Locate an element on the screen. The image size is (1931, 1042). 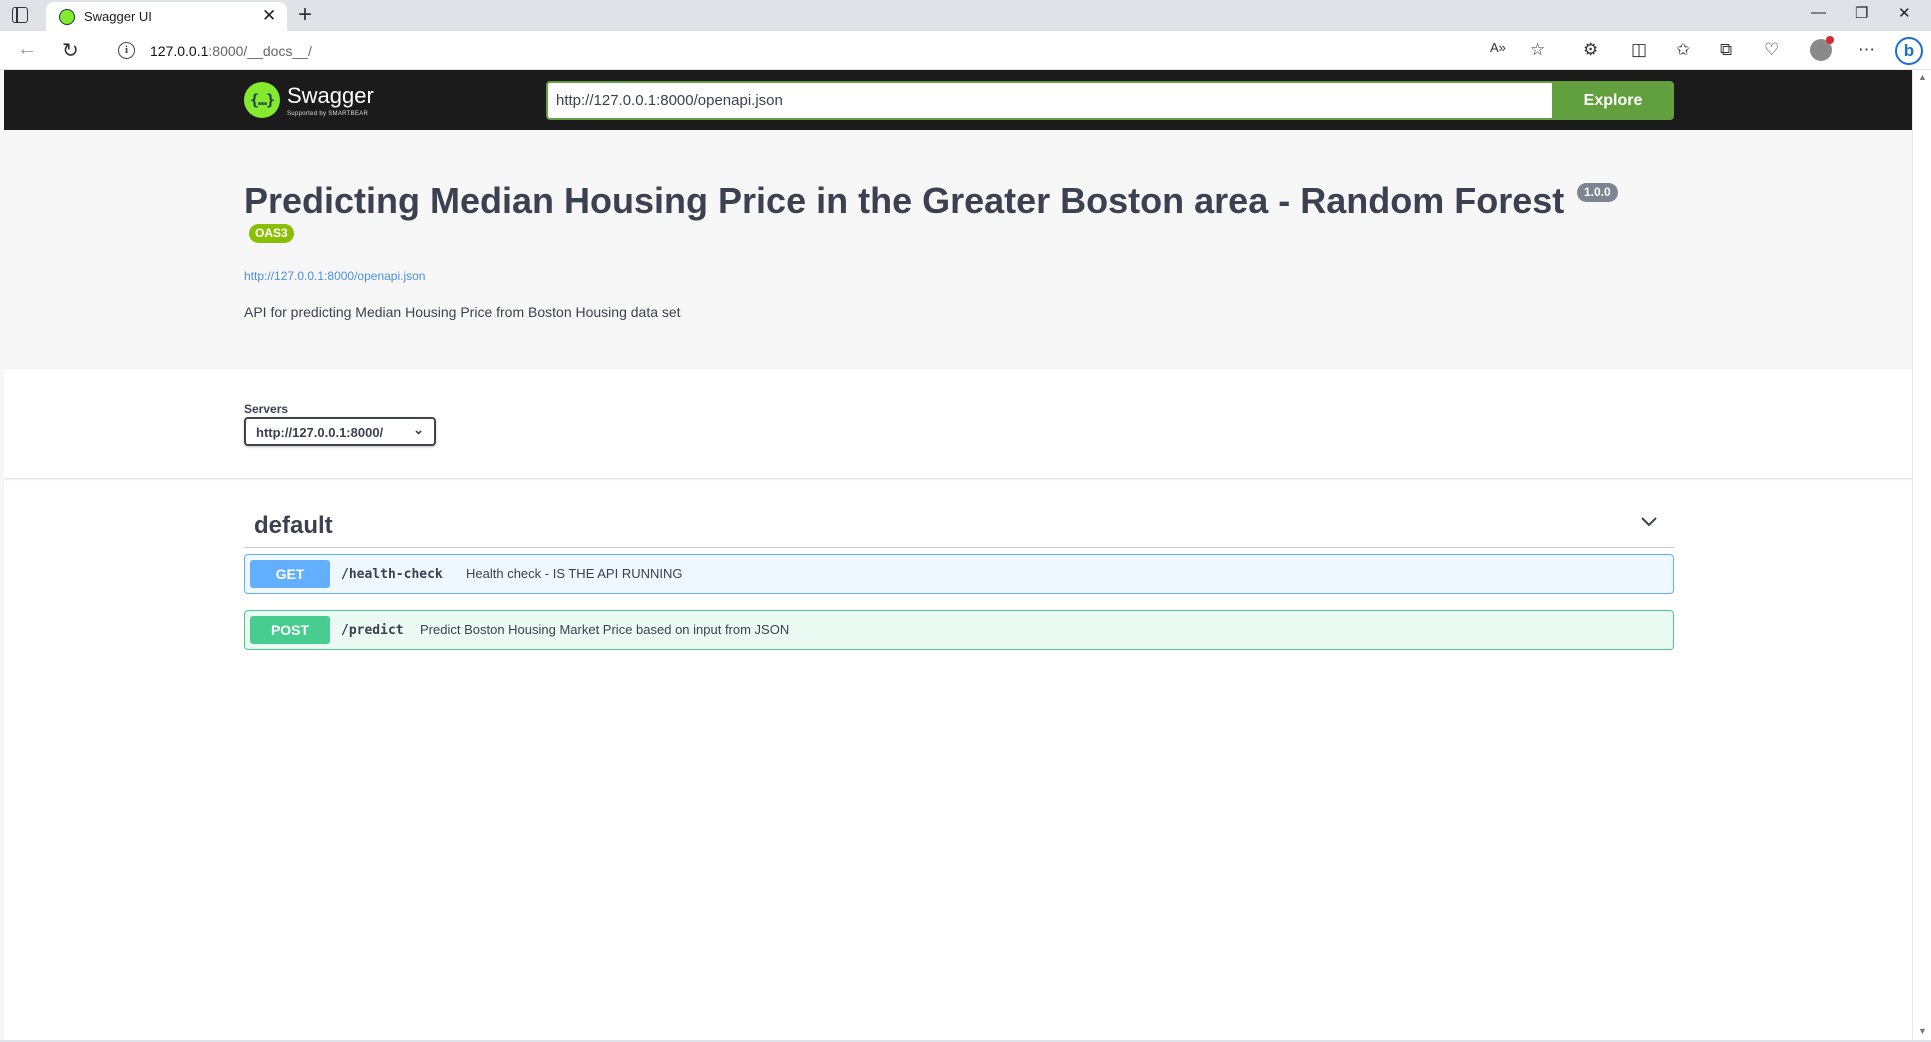
tag-name: default is located at coordinates (293, 525).